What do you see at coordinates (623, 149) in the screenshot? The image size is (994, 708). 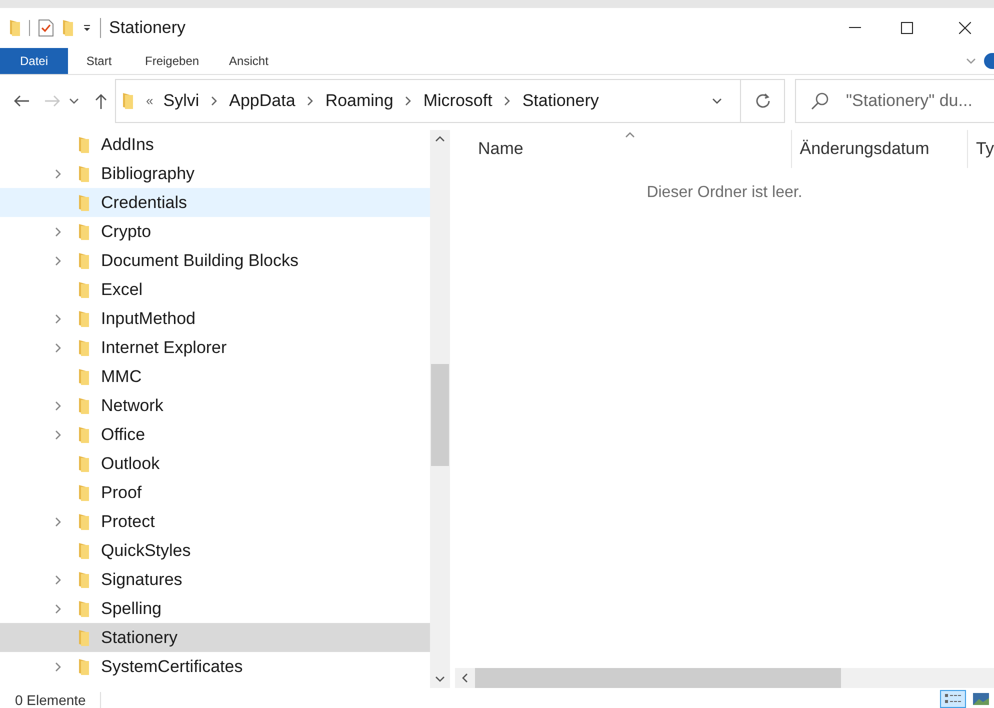 I see `column-header: Name` at bounding box center [623, 149].